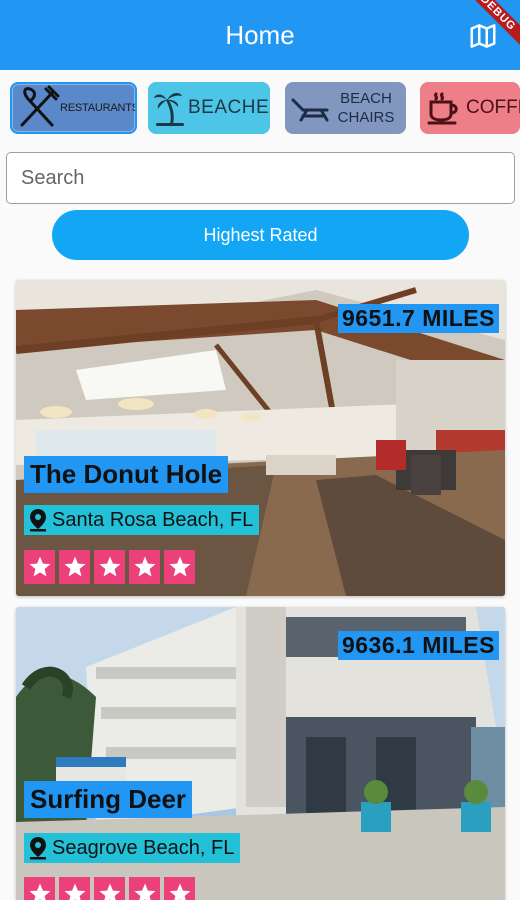  I want to click on place-name: The Donut Hole, so click(126, 474).